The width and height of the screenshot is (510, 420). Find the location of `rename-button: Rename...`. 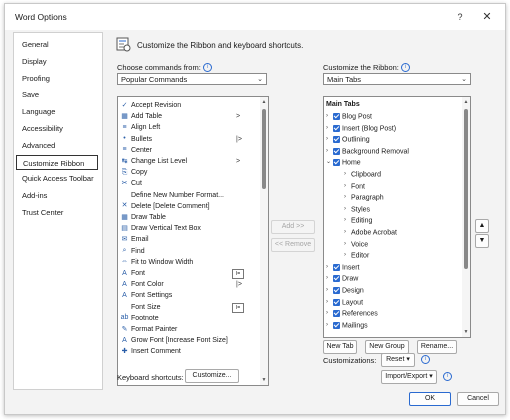

rename-button: Rename... is located at coordinates (437, 347).